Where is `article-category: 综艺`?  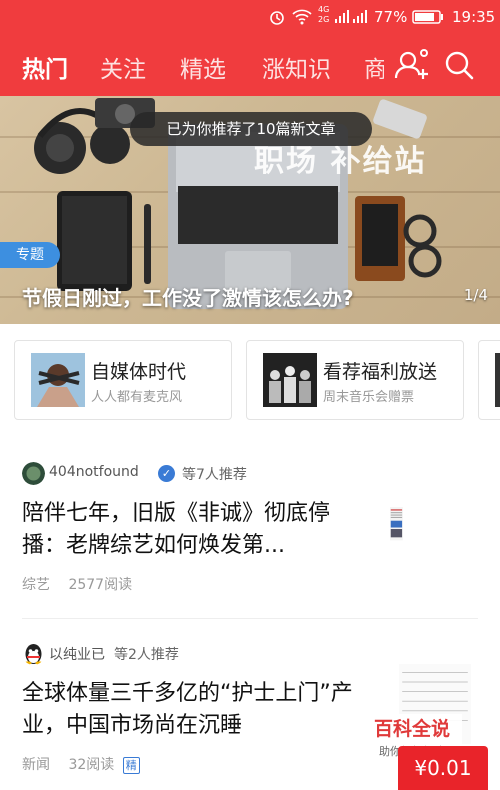 article-category: 综艺 is located at coordinates (36, 585).